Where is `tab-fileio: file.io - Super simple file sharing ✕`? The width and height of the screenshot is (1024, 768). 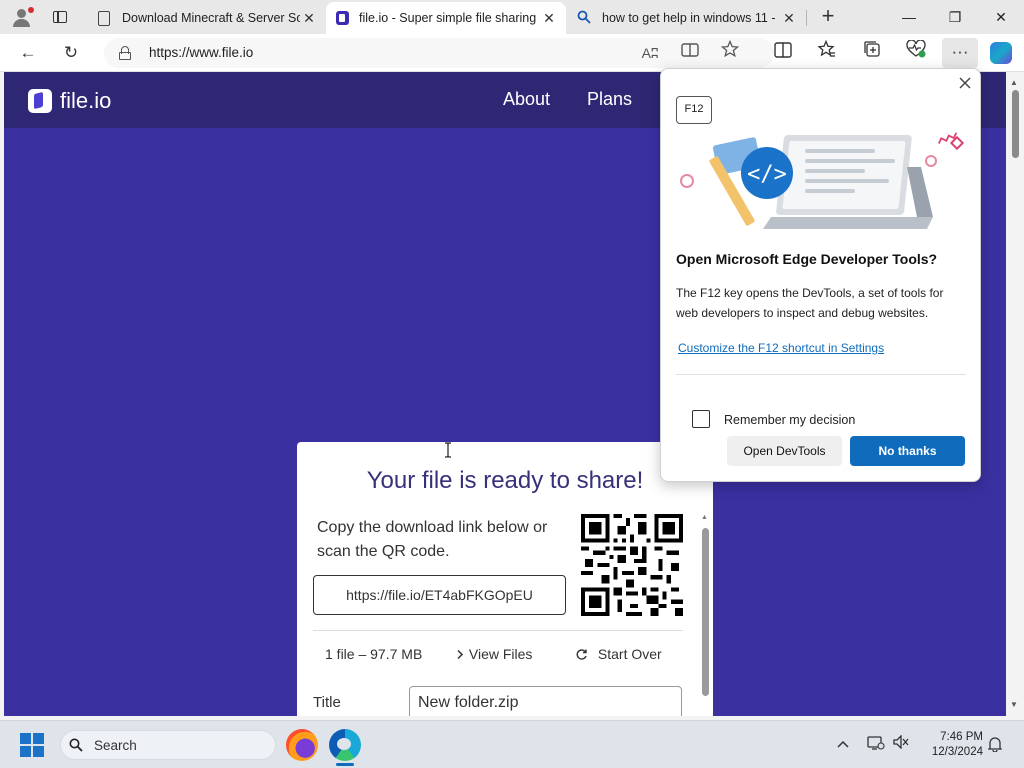
tab-fileio: file.io - Super simple file sharing ✕ is located at coordinates (446, 18).